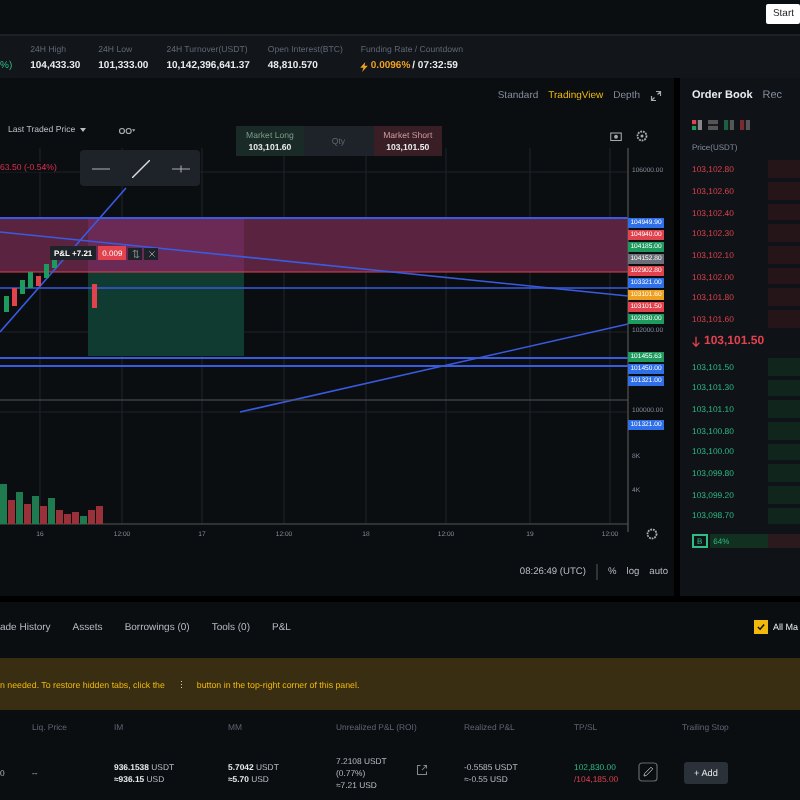 This screenshot has width=800, height=800. Describe the element at coordinates (761, 627) in the screenshot. I see `checkbox` at that location.